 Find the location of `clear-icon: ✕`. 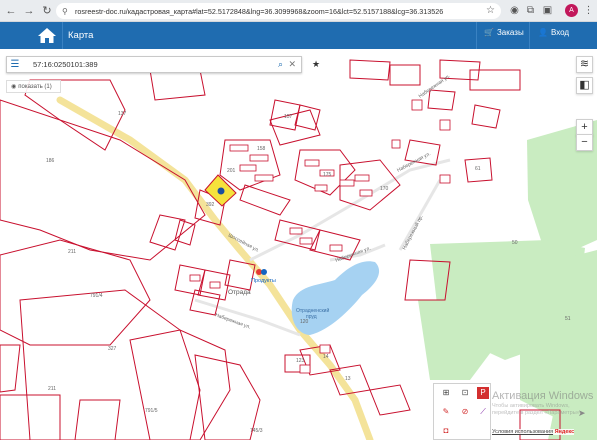

clear-icon: ✕ is located at coordinates (292, 64).